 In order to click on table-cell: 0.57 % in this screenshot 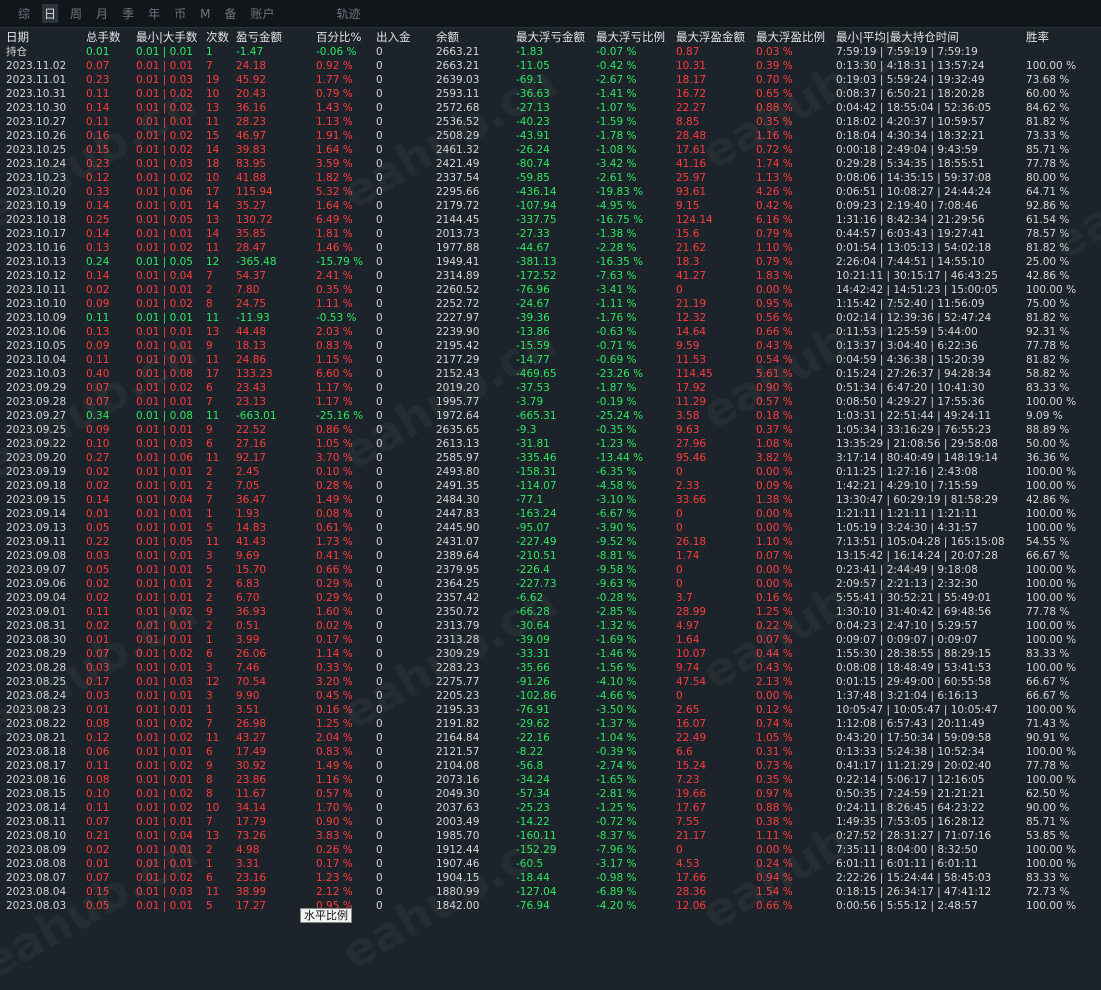, I will do `click(334, 794)`.